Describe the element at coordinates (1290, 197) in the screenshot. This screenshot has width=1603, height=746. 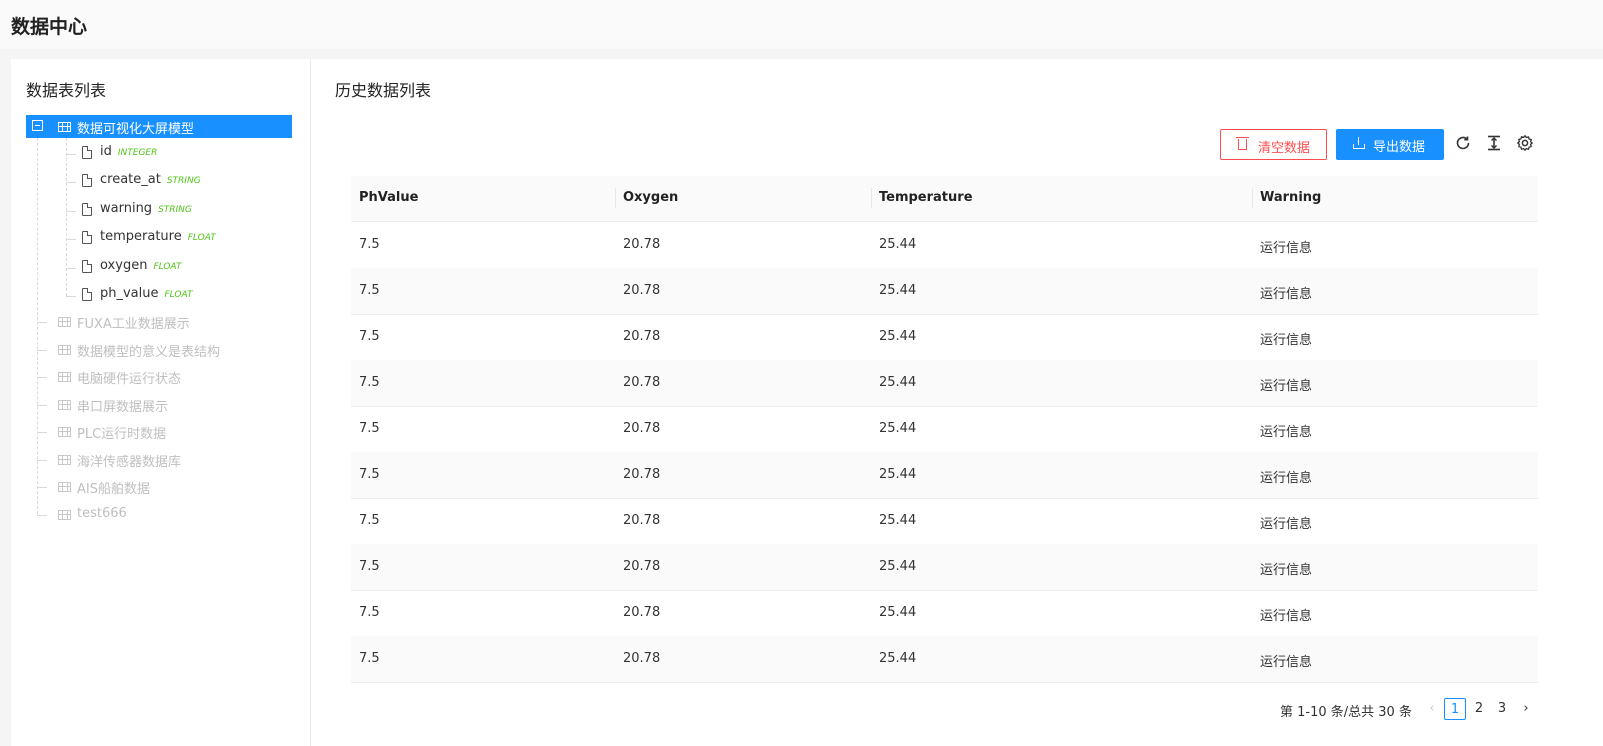
I see `column-header: Warning` at that location.